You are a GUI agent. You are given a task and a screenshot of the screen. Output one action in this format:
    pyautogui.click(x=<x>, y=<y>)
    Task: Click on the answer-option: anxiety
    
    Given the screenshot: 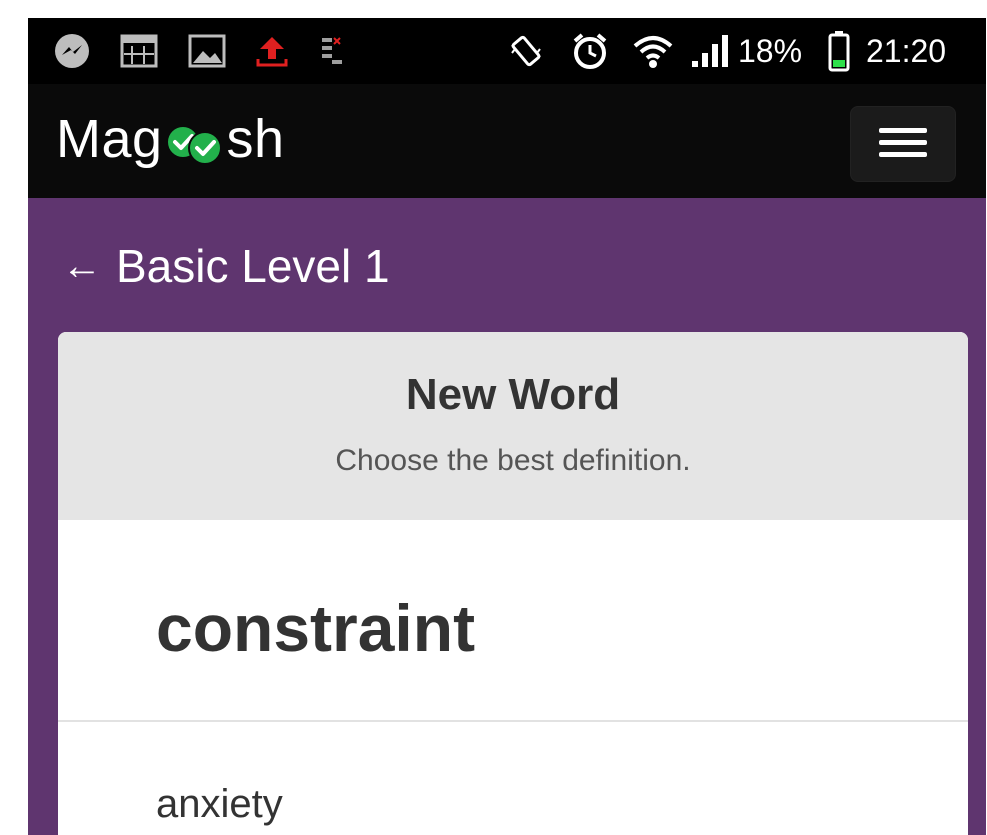 What is the action you would take?
    pyautogui.click(x=219, y=804)
    